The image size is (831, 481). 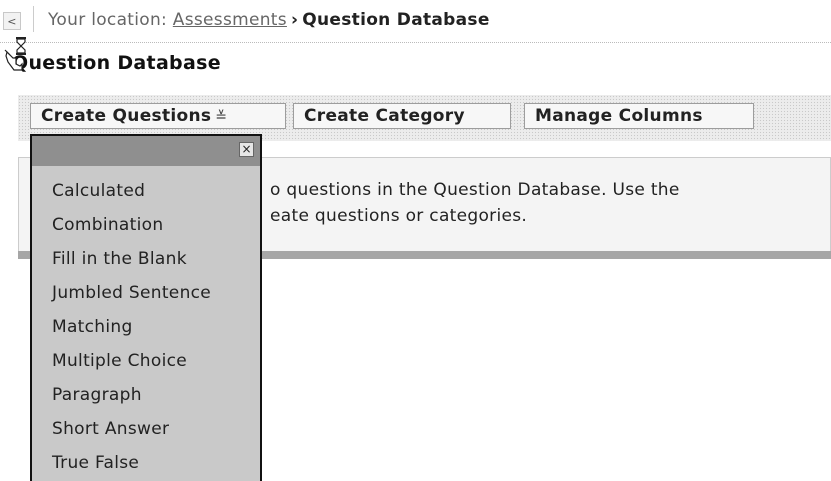 I want to click on create-questions-button: Create Questions ≚, so click(x=158, y=116).